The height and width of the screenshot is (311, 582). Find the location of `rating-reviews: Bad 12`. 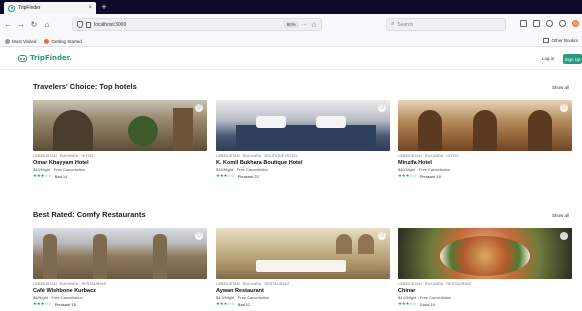

rating-reviews: Bad 12 is located at coordinates (244, 304).